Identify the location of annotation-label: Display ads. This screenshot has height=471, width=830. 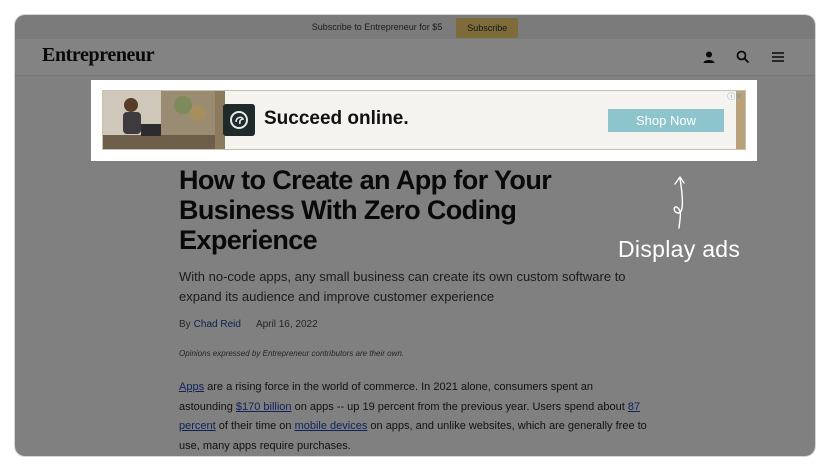
(679, 249).